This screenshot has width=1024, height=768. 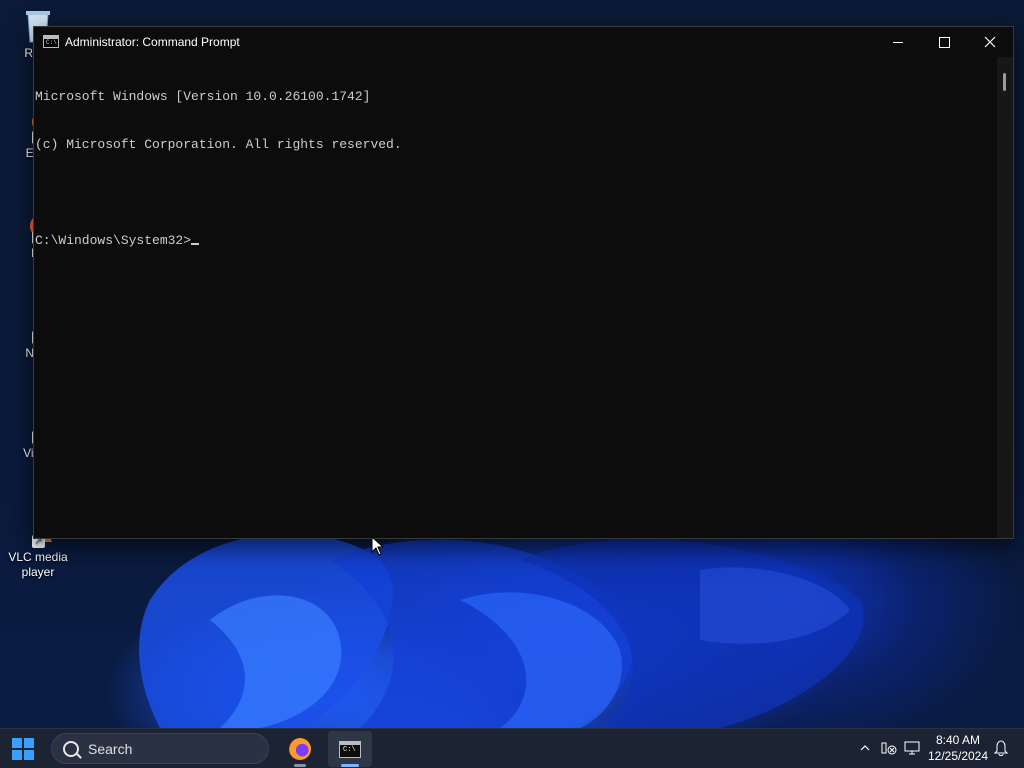 What do you see at coordinates (38, 557) in the screenshot?
I see `desktop-icon-label: VLC media` at bounding box center [38, 557].